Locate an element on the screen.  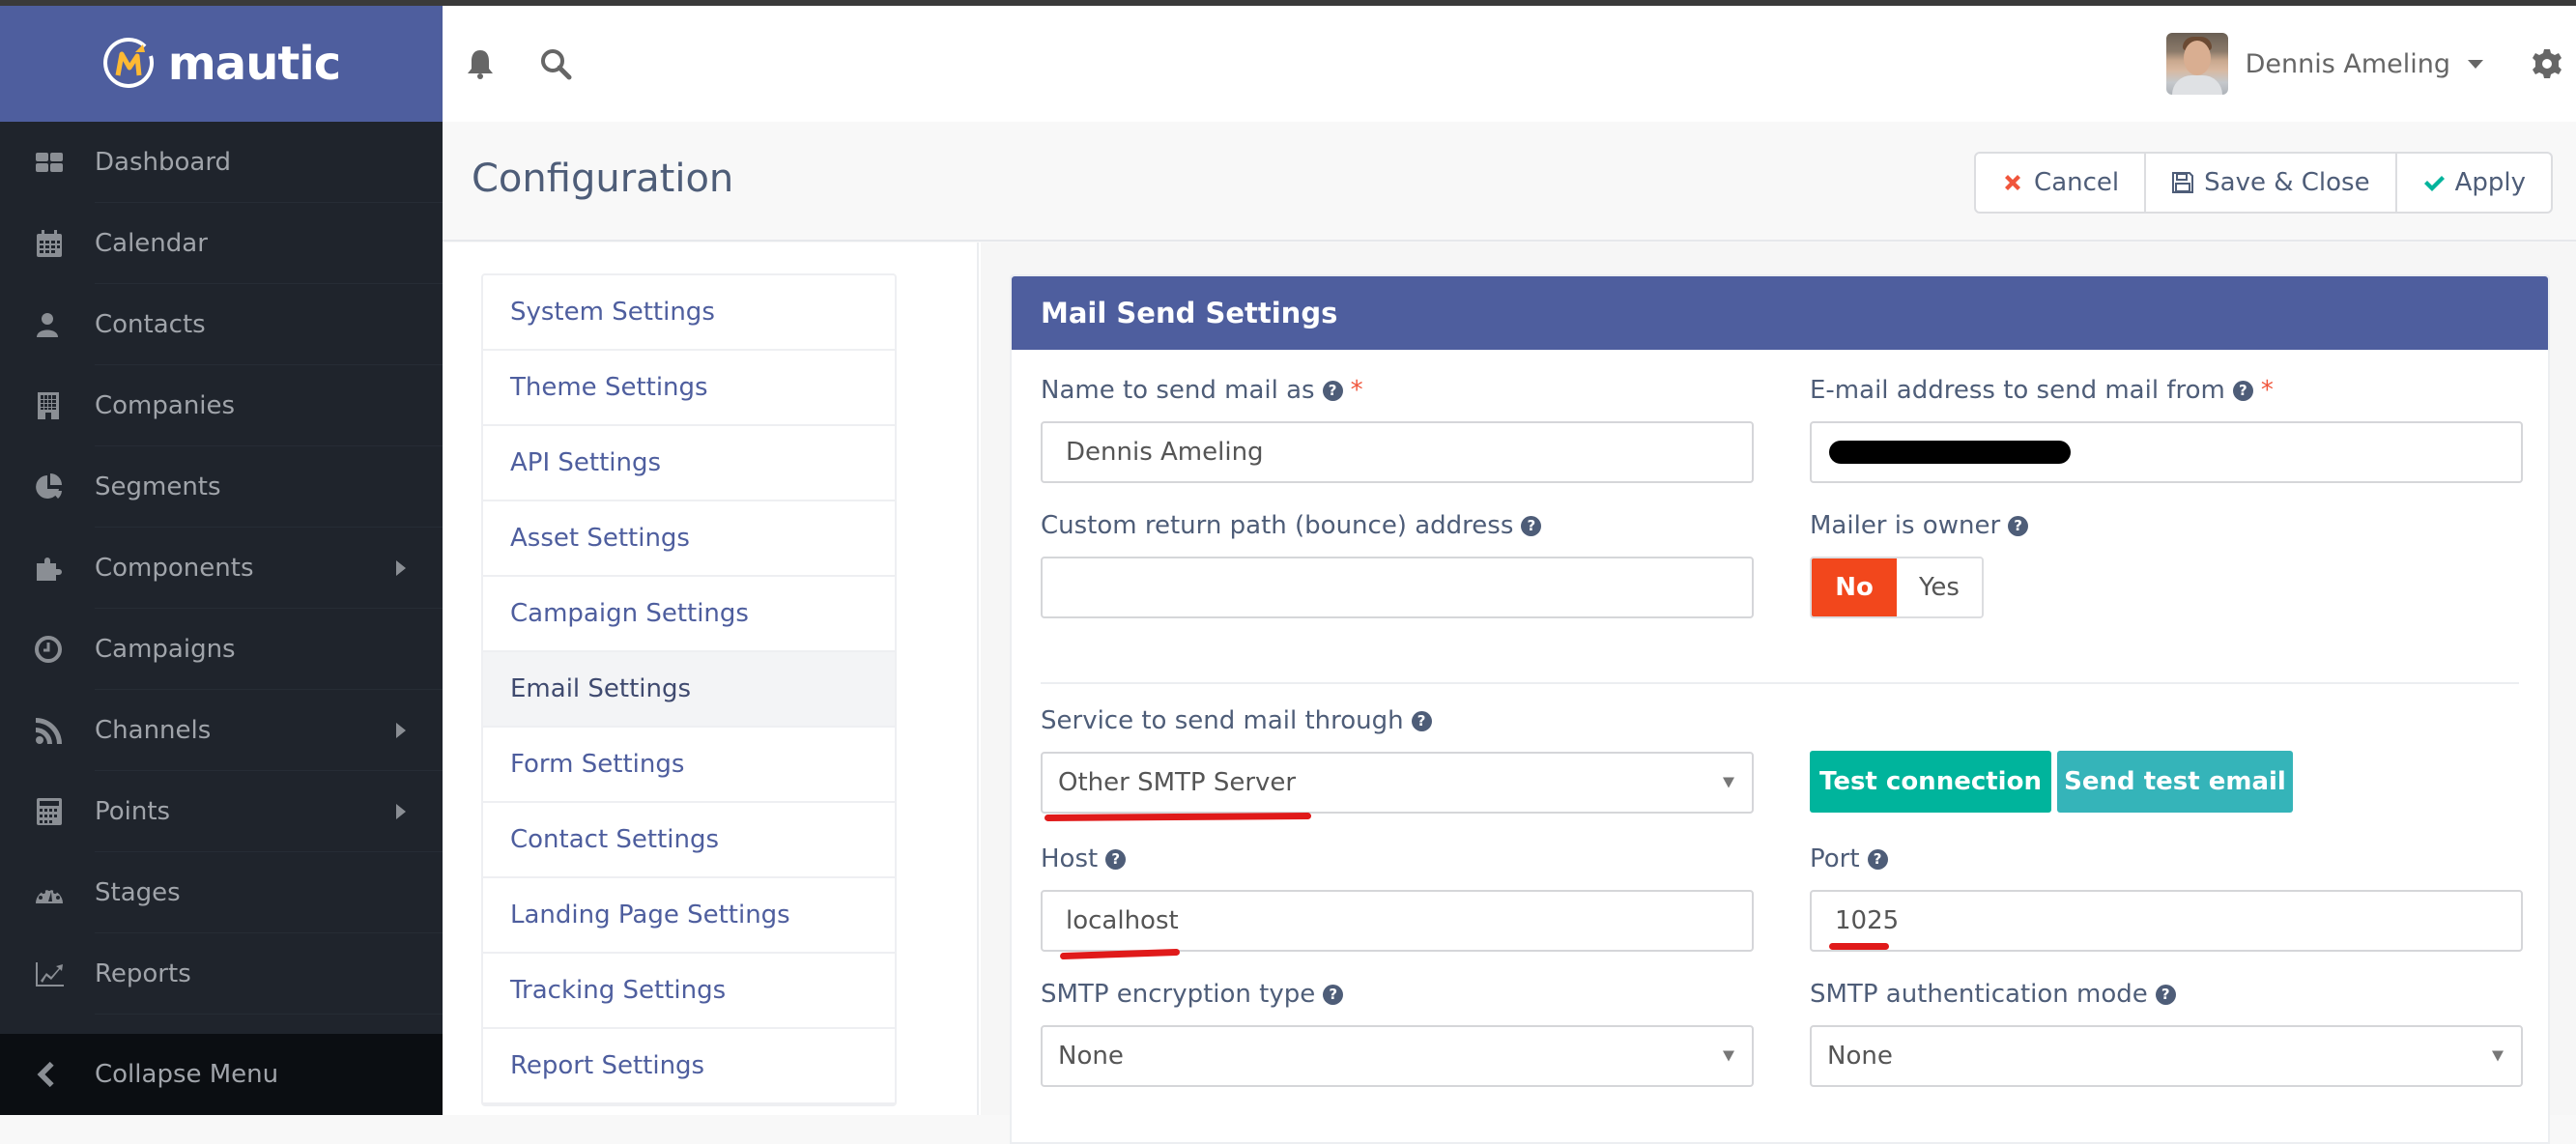
test-connection-button: Test connection is located at coordinates (1931, 782).